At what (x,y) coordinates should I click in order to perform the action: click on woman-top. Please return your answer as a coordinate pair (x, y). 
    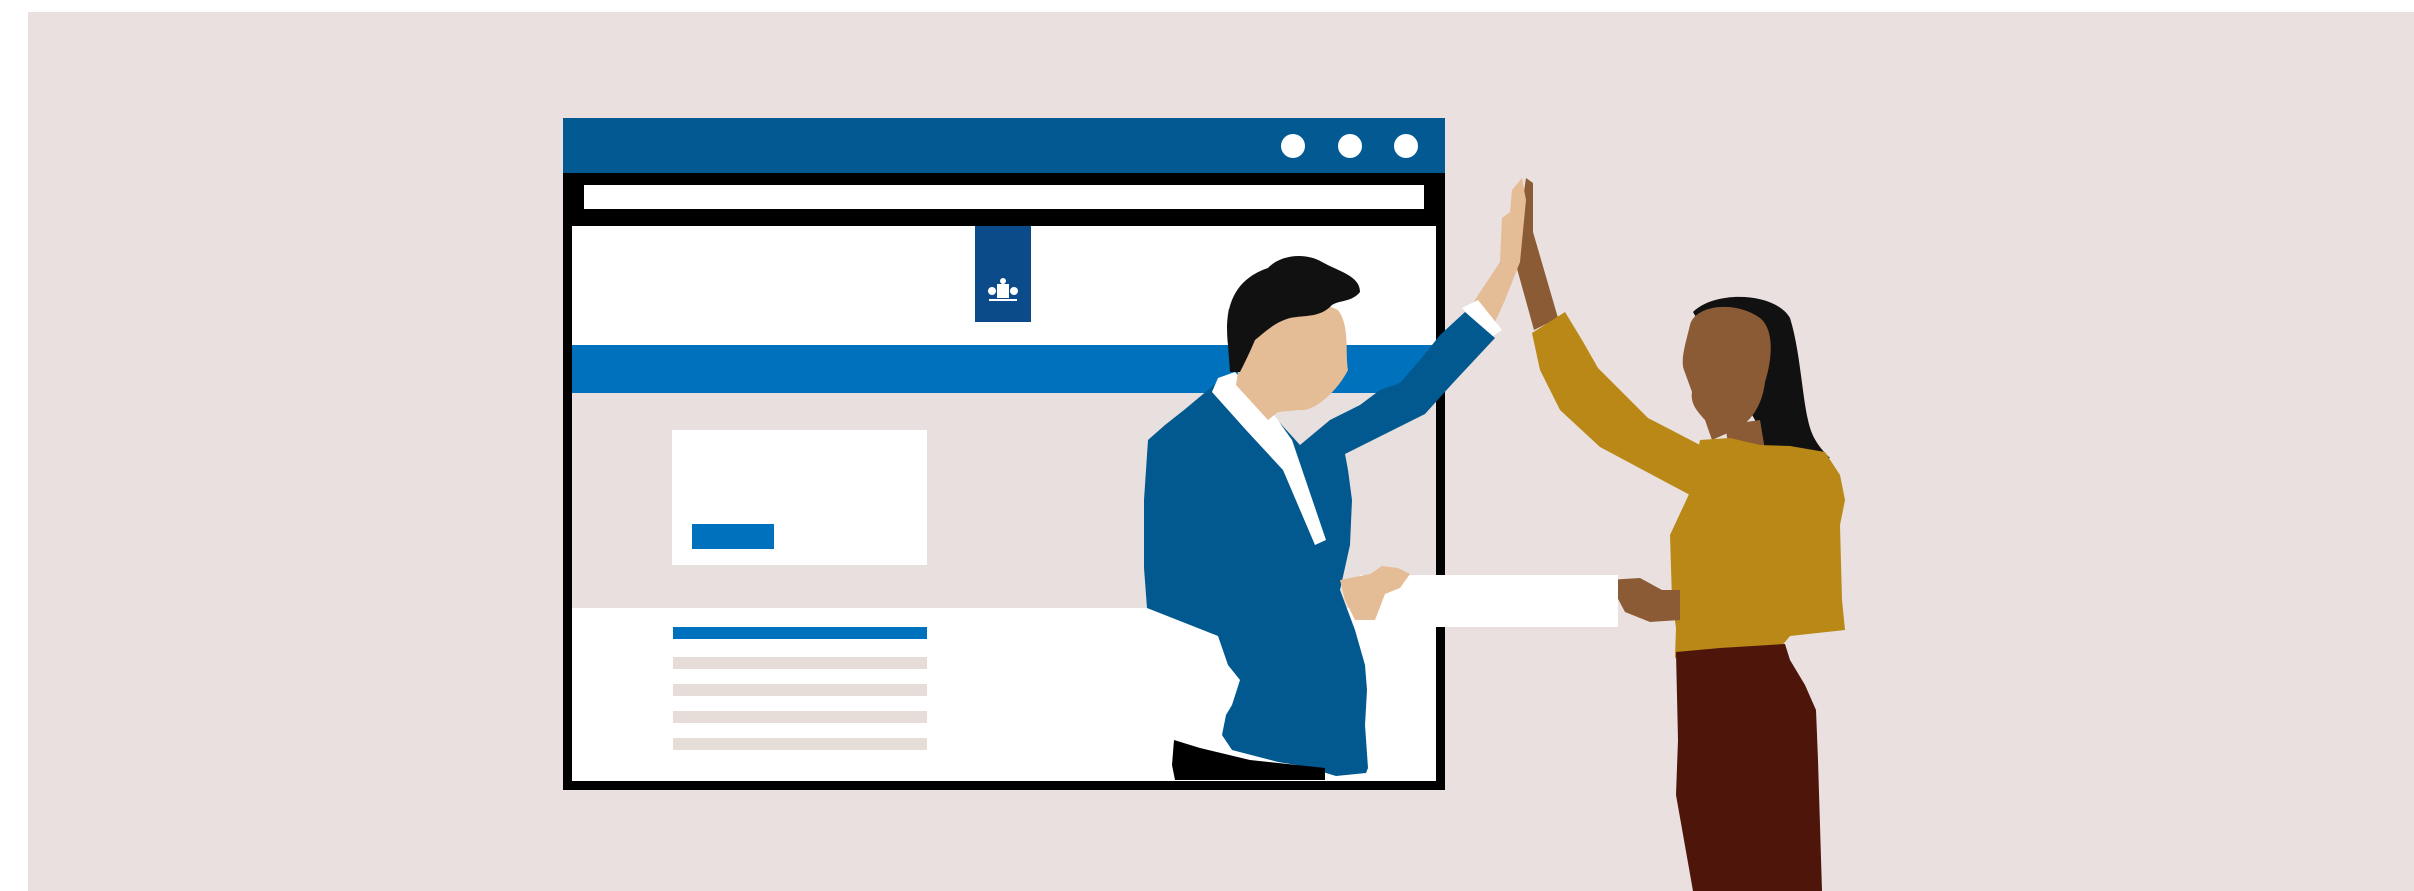
    Looking at the image, I should click on (1757, 548).